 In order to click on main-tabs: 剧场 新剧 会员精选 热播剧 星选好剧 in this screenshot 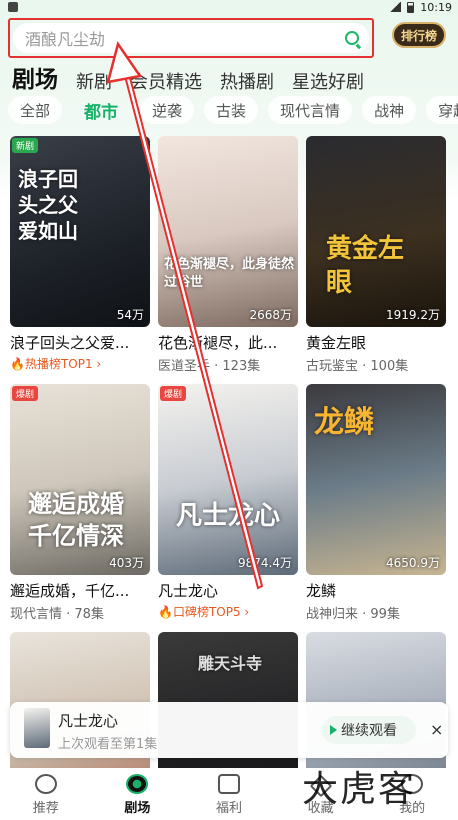, I will do `click(197, 77)`.